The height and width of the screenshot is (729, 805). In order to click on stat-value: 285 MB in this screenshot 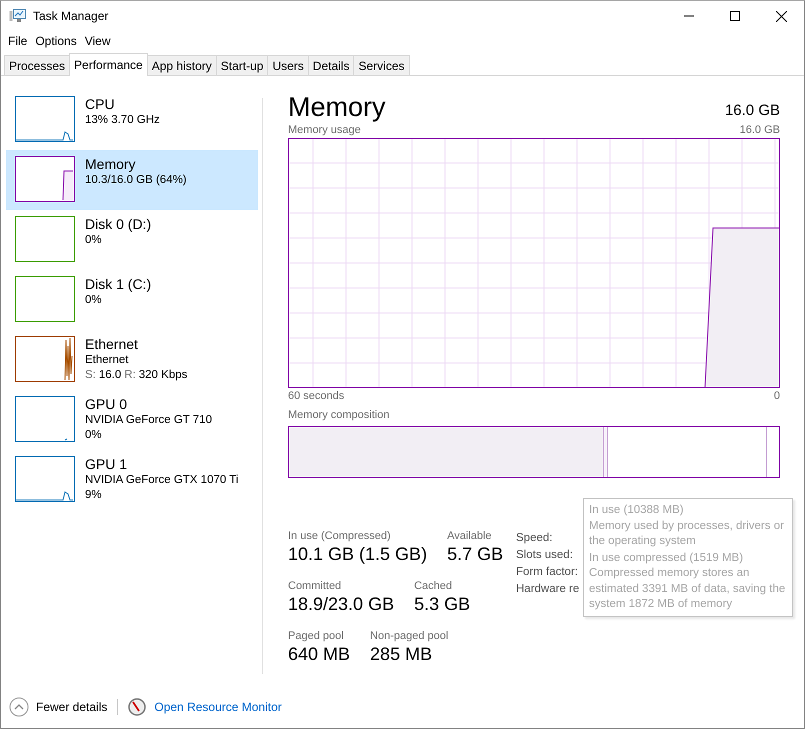, I will do `click(402, 654)`.